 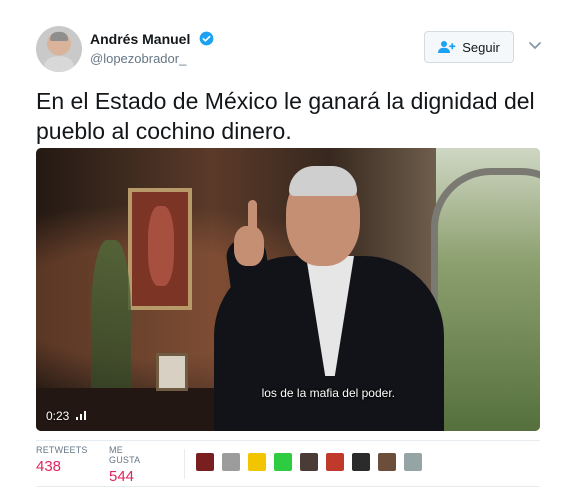 What do you see at coordinates (152, 48) in the screenshot?
I see `author-name-block: Andrés Manuel @lopezobrador_` at bounding box center [152, 48].